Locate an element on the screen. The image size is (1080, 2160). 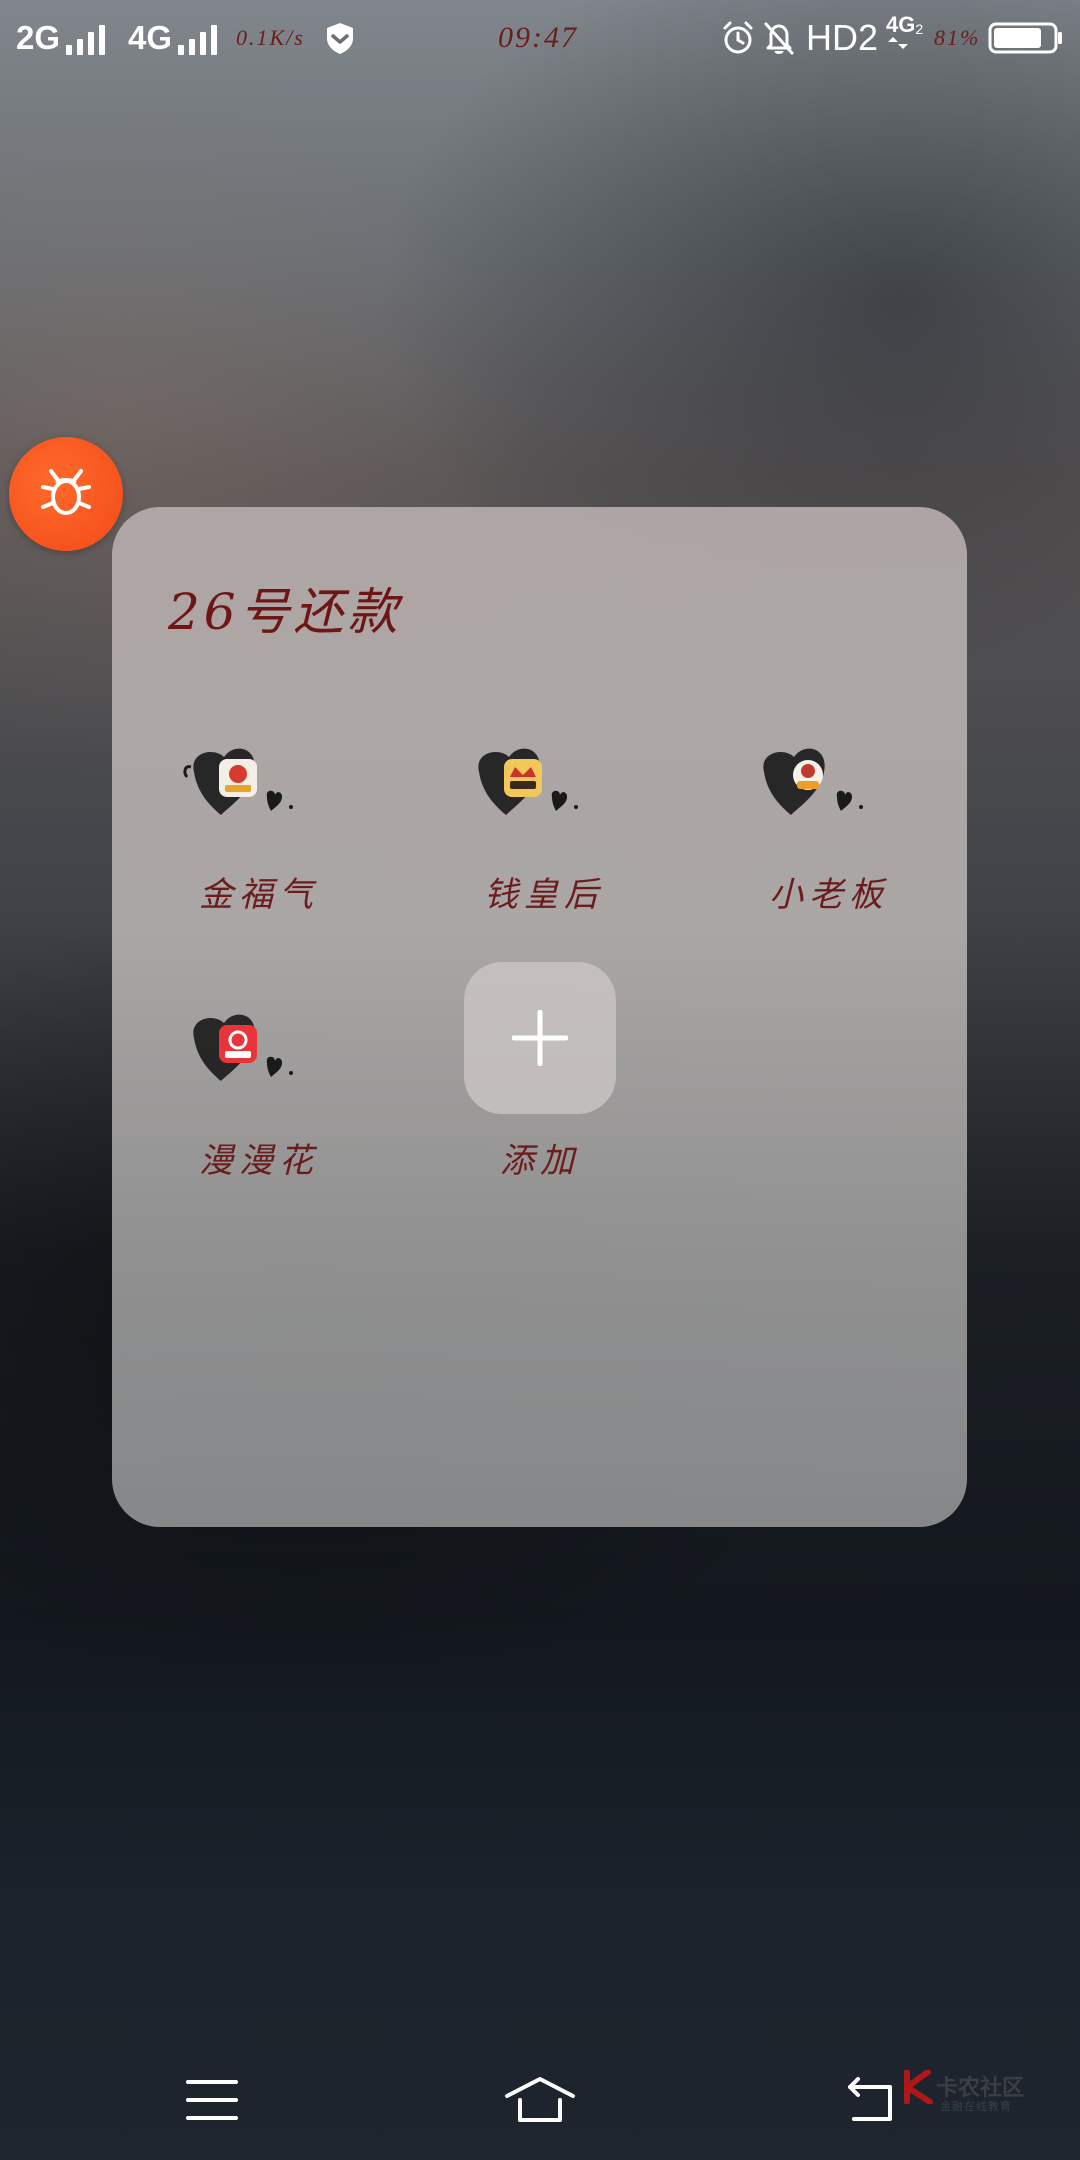
add-button is located at coordinates (540, 1038).